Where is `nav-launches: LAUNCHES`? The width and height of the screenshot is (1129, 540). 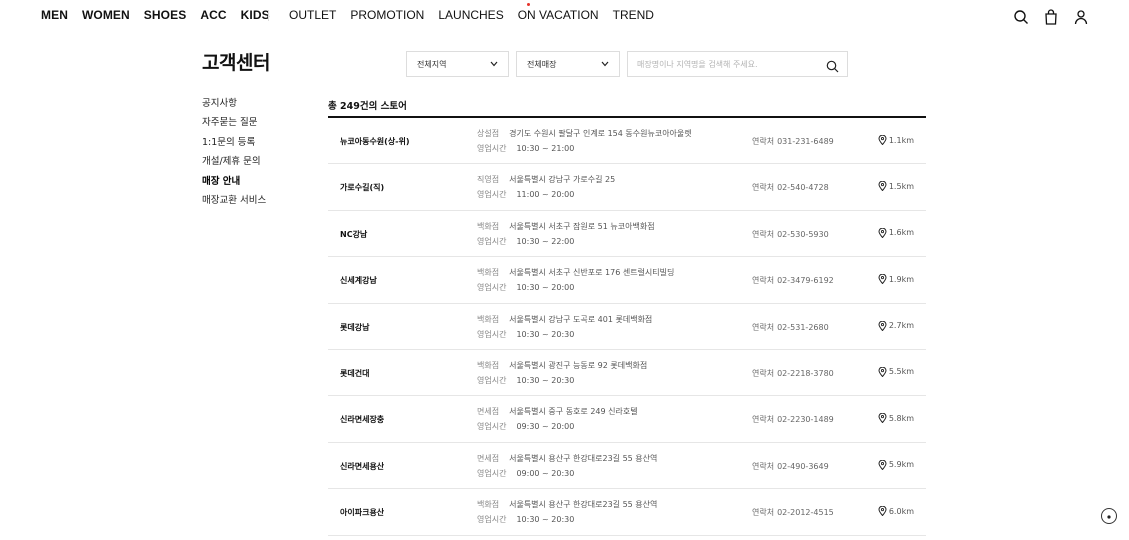
nav-launches: LAUNCHES is located at coordinates (470, 15).